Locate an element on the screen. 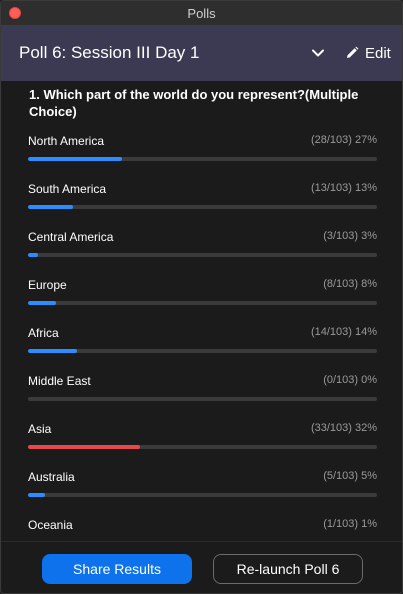  footer: Share Results Re-launch Poll 6 is located at coordinates (201, 567).